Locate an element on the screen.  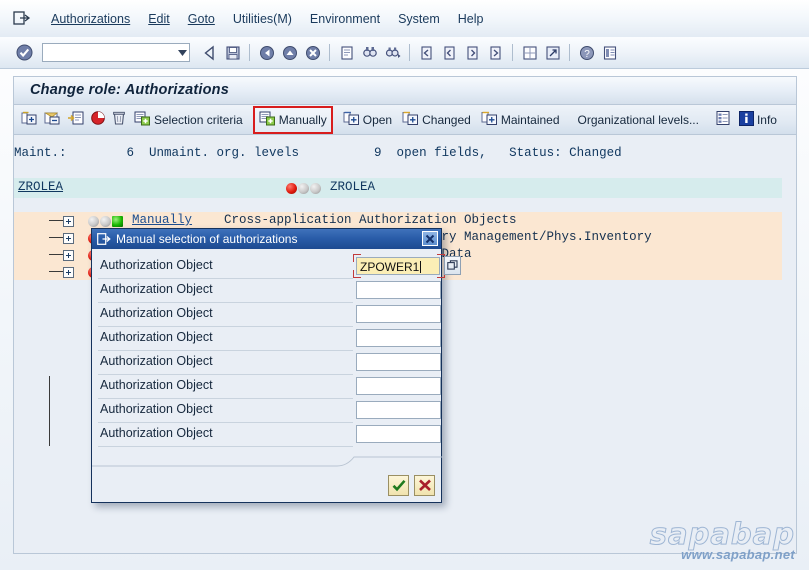
cancel-button is located at coordinates (424, 485).